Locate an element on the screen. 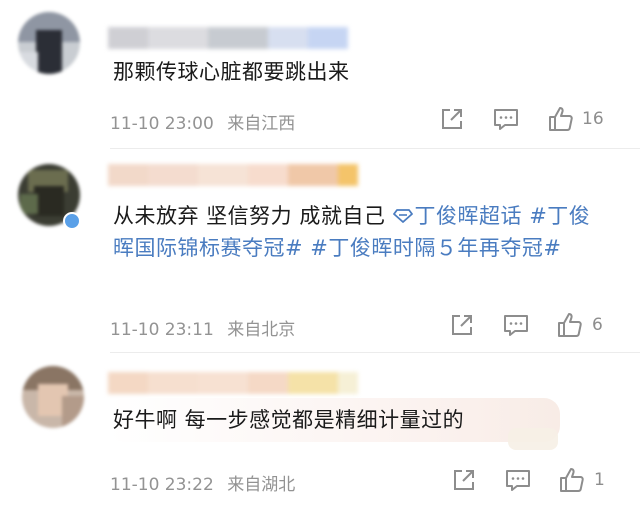 The image size is (640, 505). comment-location: 来自江西 is located at coordinates (261, 124).